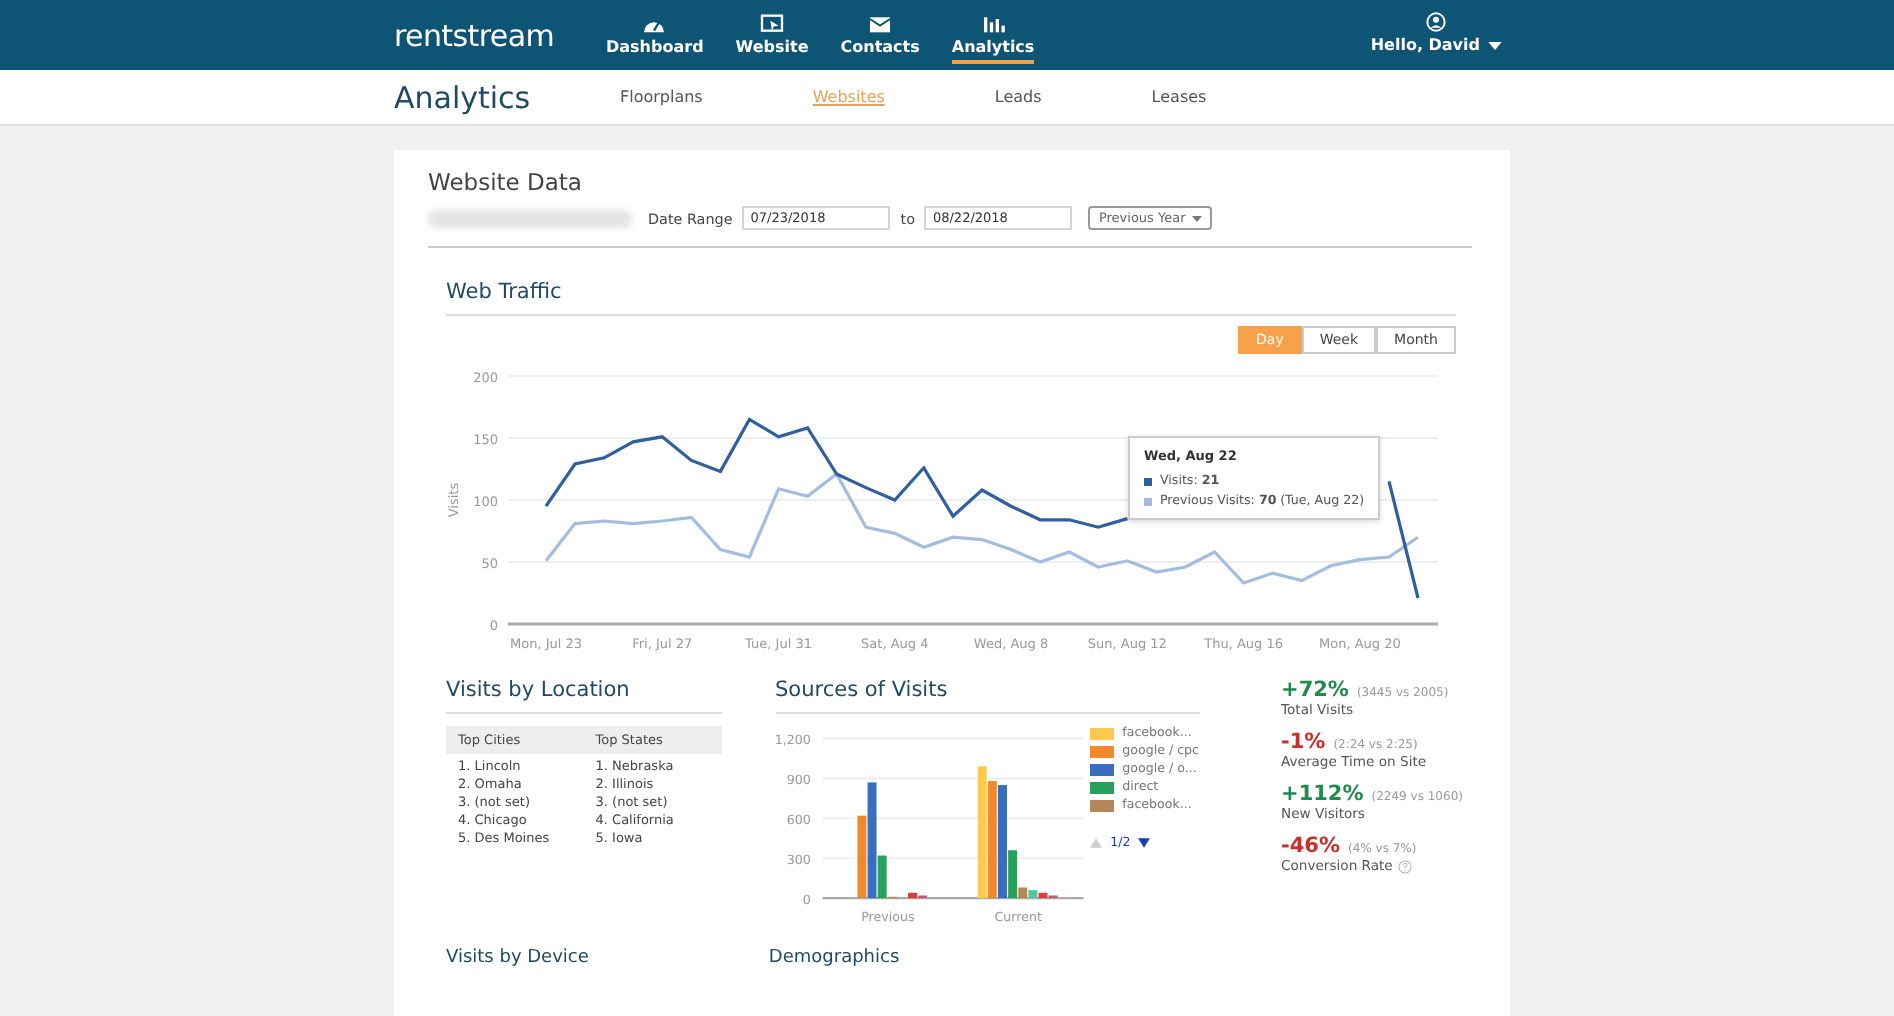  Describe the element at coordinates (993, 35) in the screenshot. I see `nav-item: Analytics` at that location.